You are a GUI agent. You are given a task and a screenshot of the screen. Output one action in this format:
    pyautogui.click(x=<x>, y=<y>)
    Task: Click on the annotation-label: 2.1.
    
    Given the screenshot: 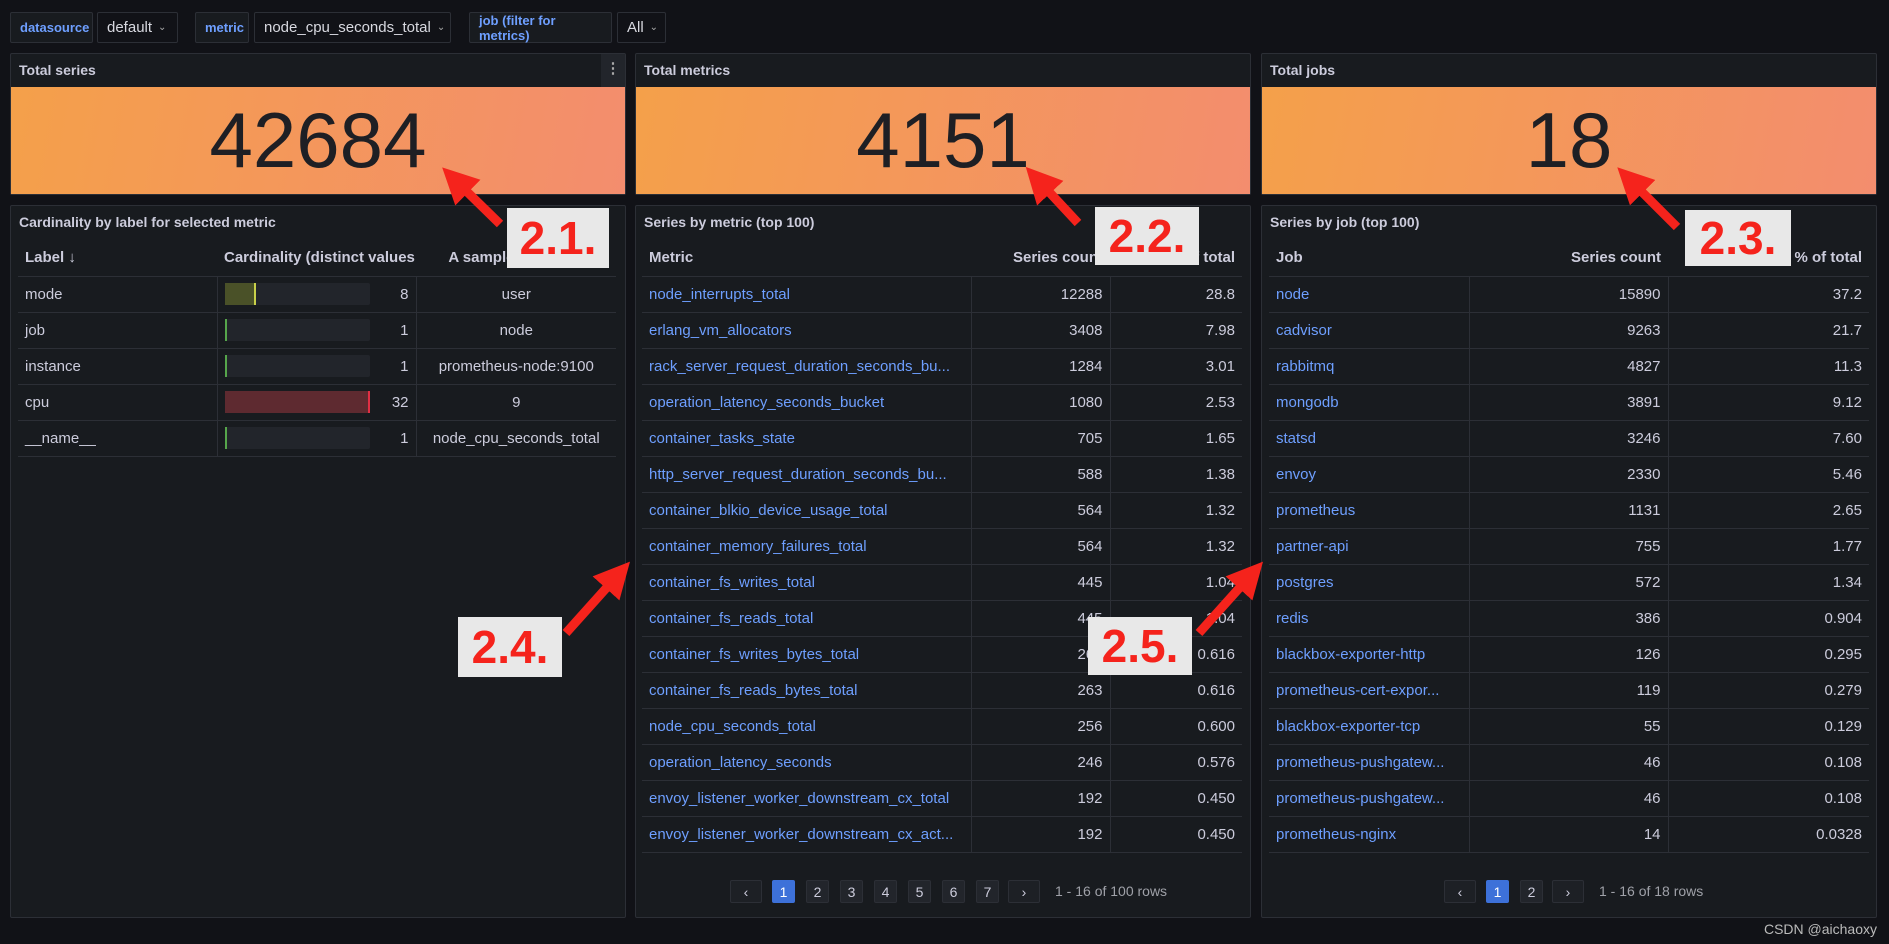 What is the action you would take?
    pyautogui.click(x=558, y=238)
    